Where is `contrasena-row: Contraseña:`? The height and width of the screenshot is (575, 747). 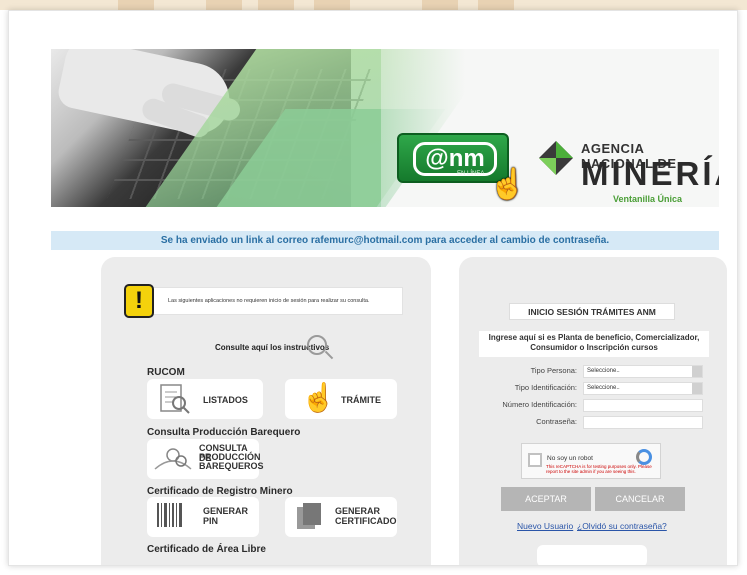 contrasena-row: Contraseña: is located at coordinates (594, 422).